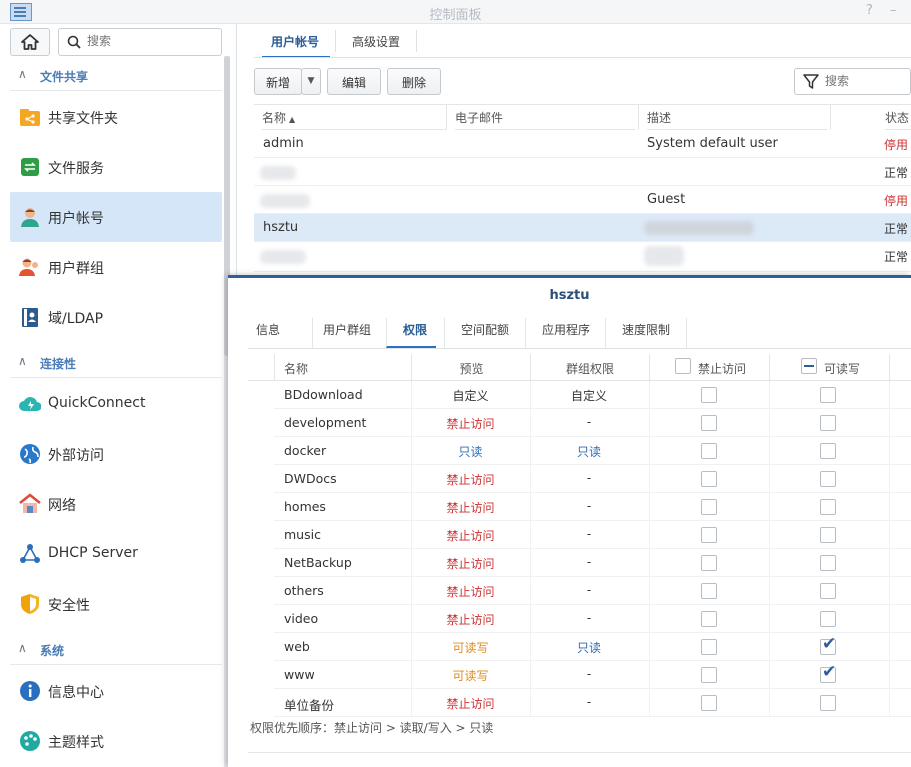 The height and width of the screenshot is (767, 911). I want to click on domain-icon, so click(30, 317).